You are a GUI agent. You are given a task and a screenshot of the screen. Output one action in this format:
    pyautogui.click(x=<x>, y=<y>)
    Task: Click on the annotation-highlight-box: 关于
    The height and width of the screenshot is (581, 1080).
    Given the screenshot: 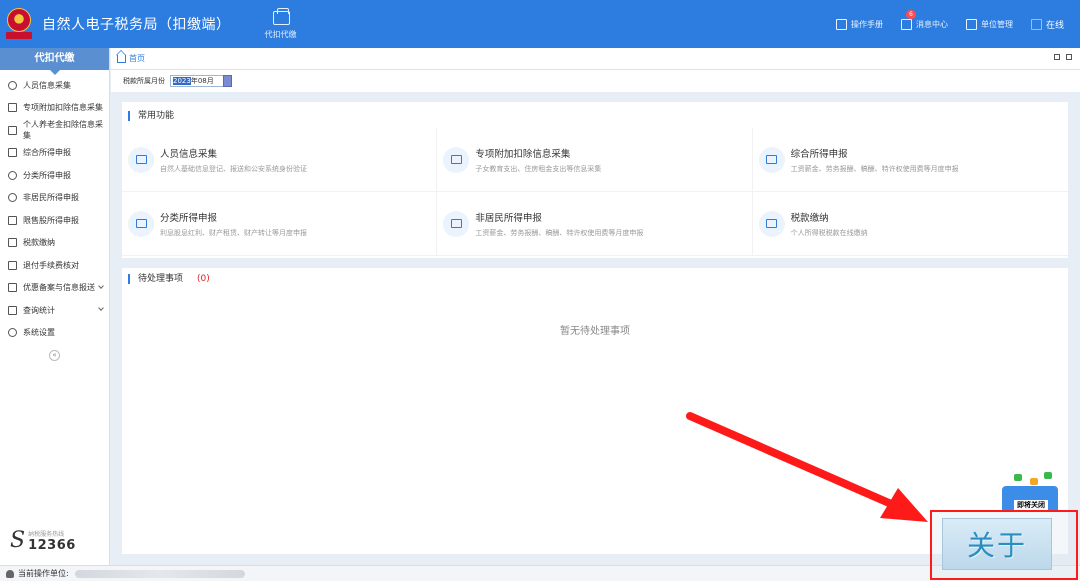 What is the action you would take?
    pyautogui.click(x=1004, y=545)
    